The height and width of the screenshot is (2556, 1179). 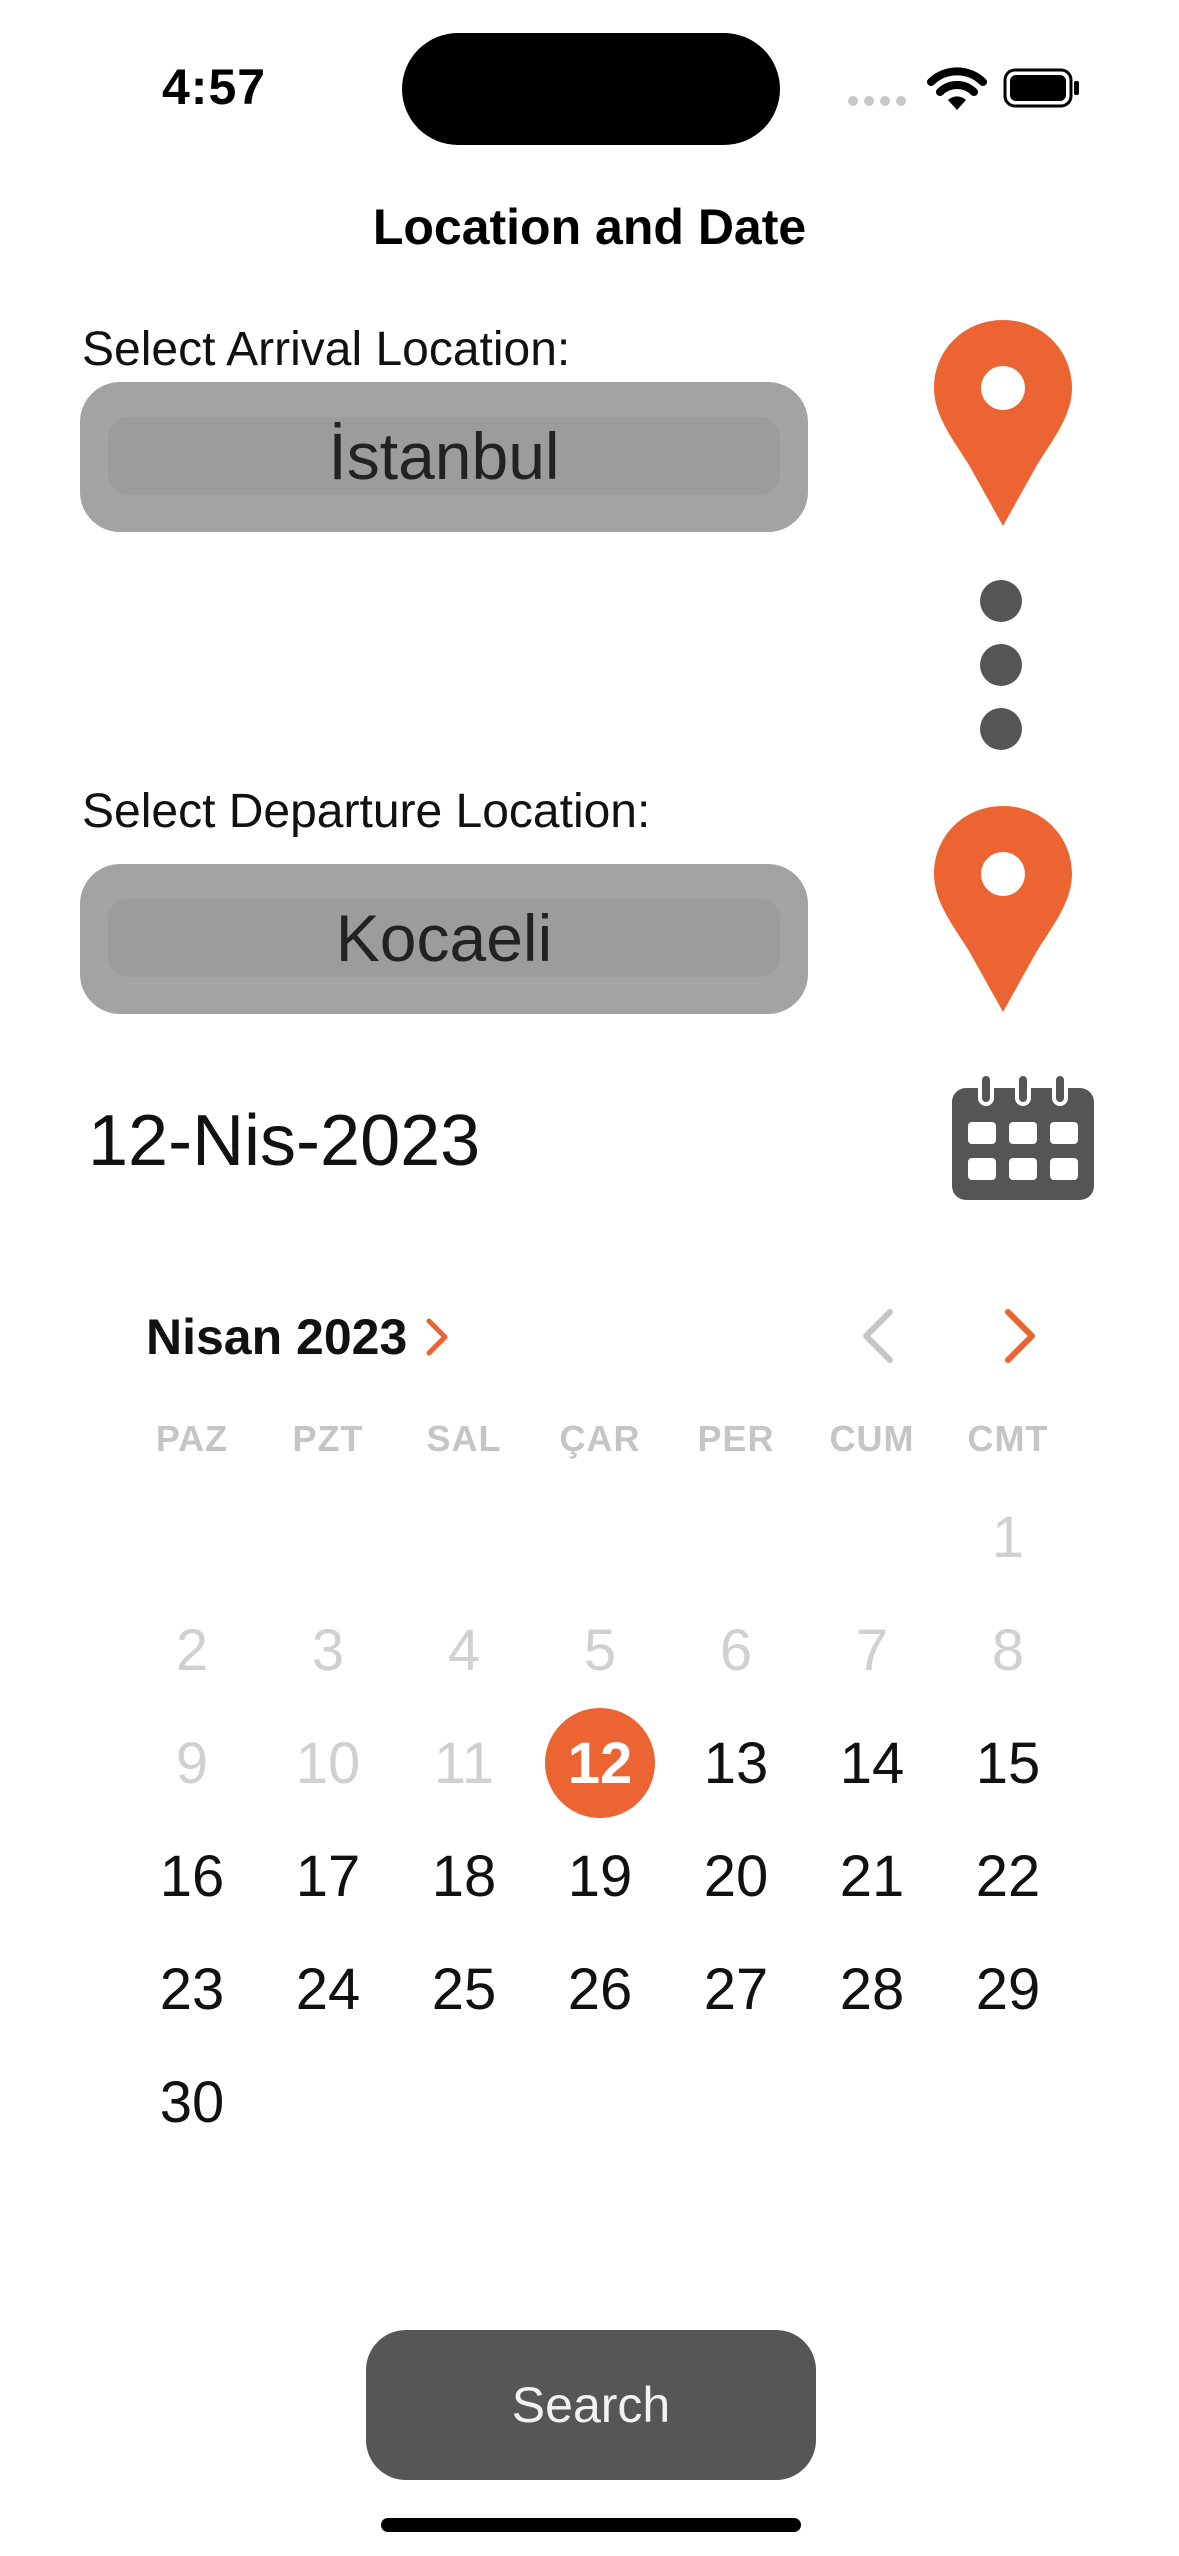 What do you see at coordinates (192, 1876) in the screenshot?
I see `calendar-day: 16` at bounding box center [192, 1876].